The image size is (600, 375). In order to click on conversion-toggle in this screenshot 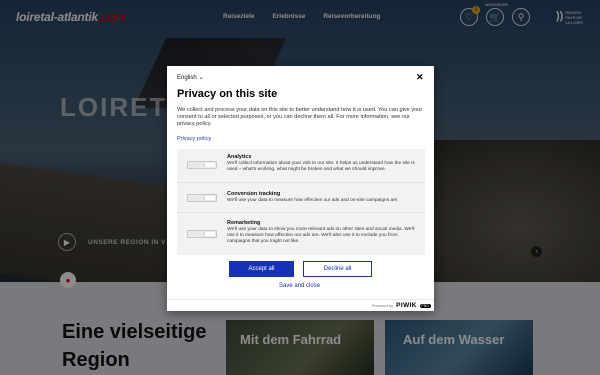, I will do `click(202, 198)`.